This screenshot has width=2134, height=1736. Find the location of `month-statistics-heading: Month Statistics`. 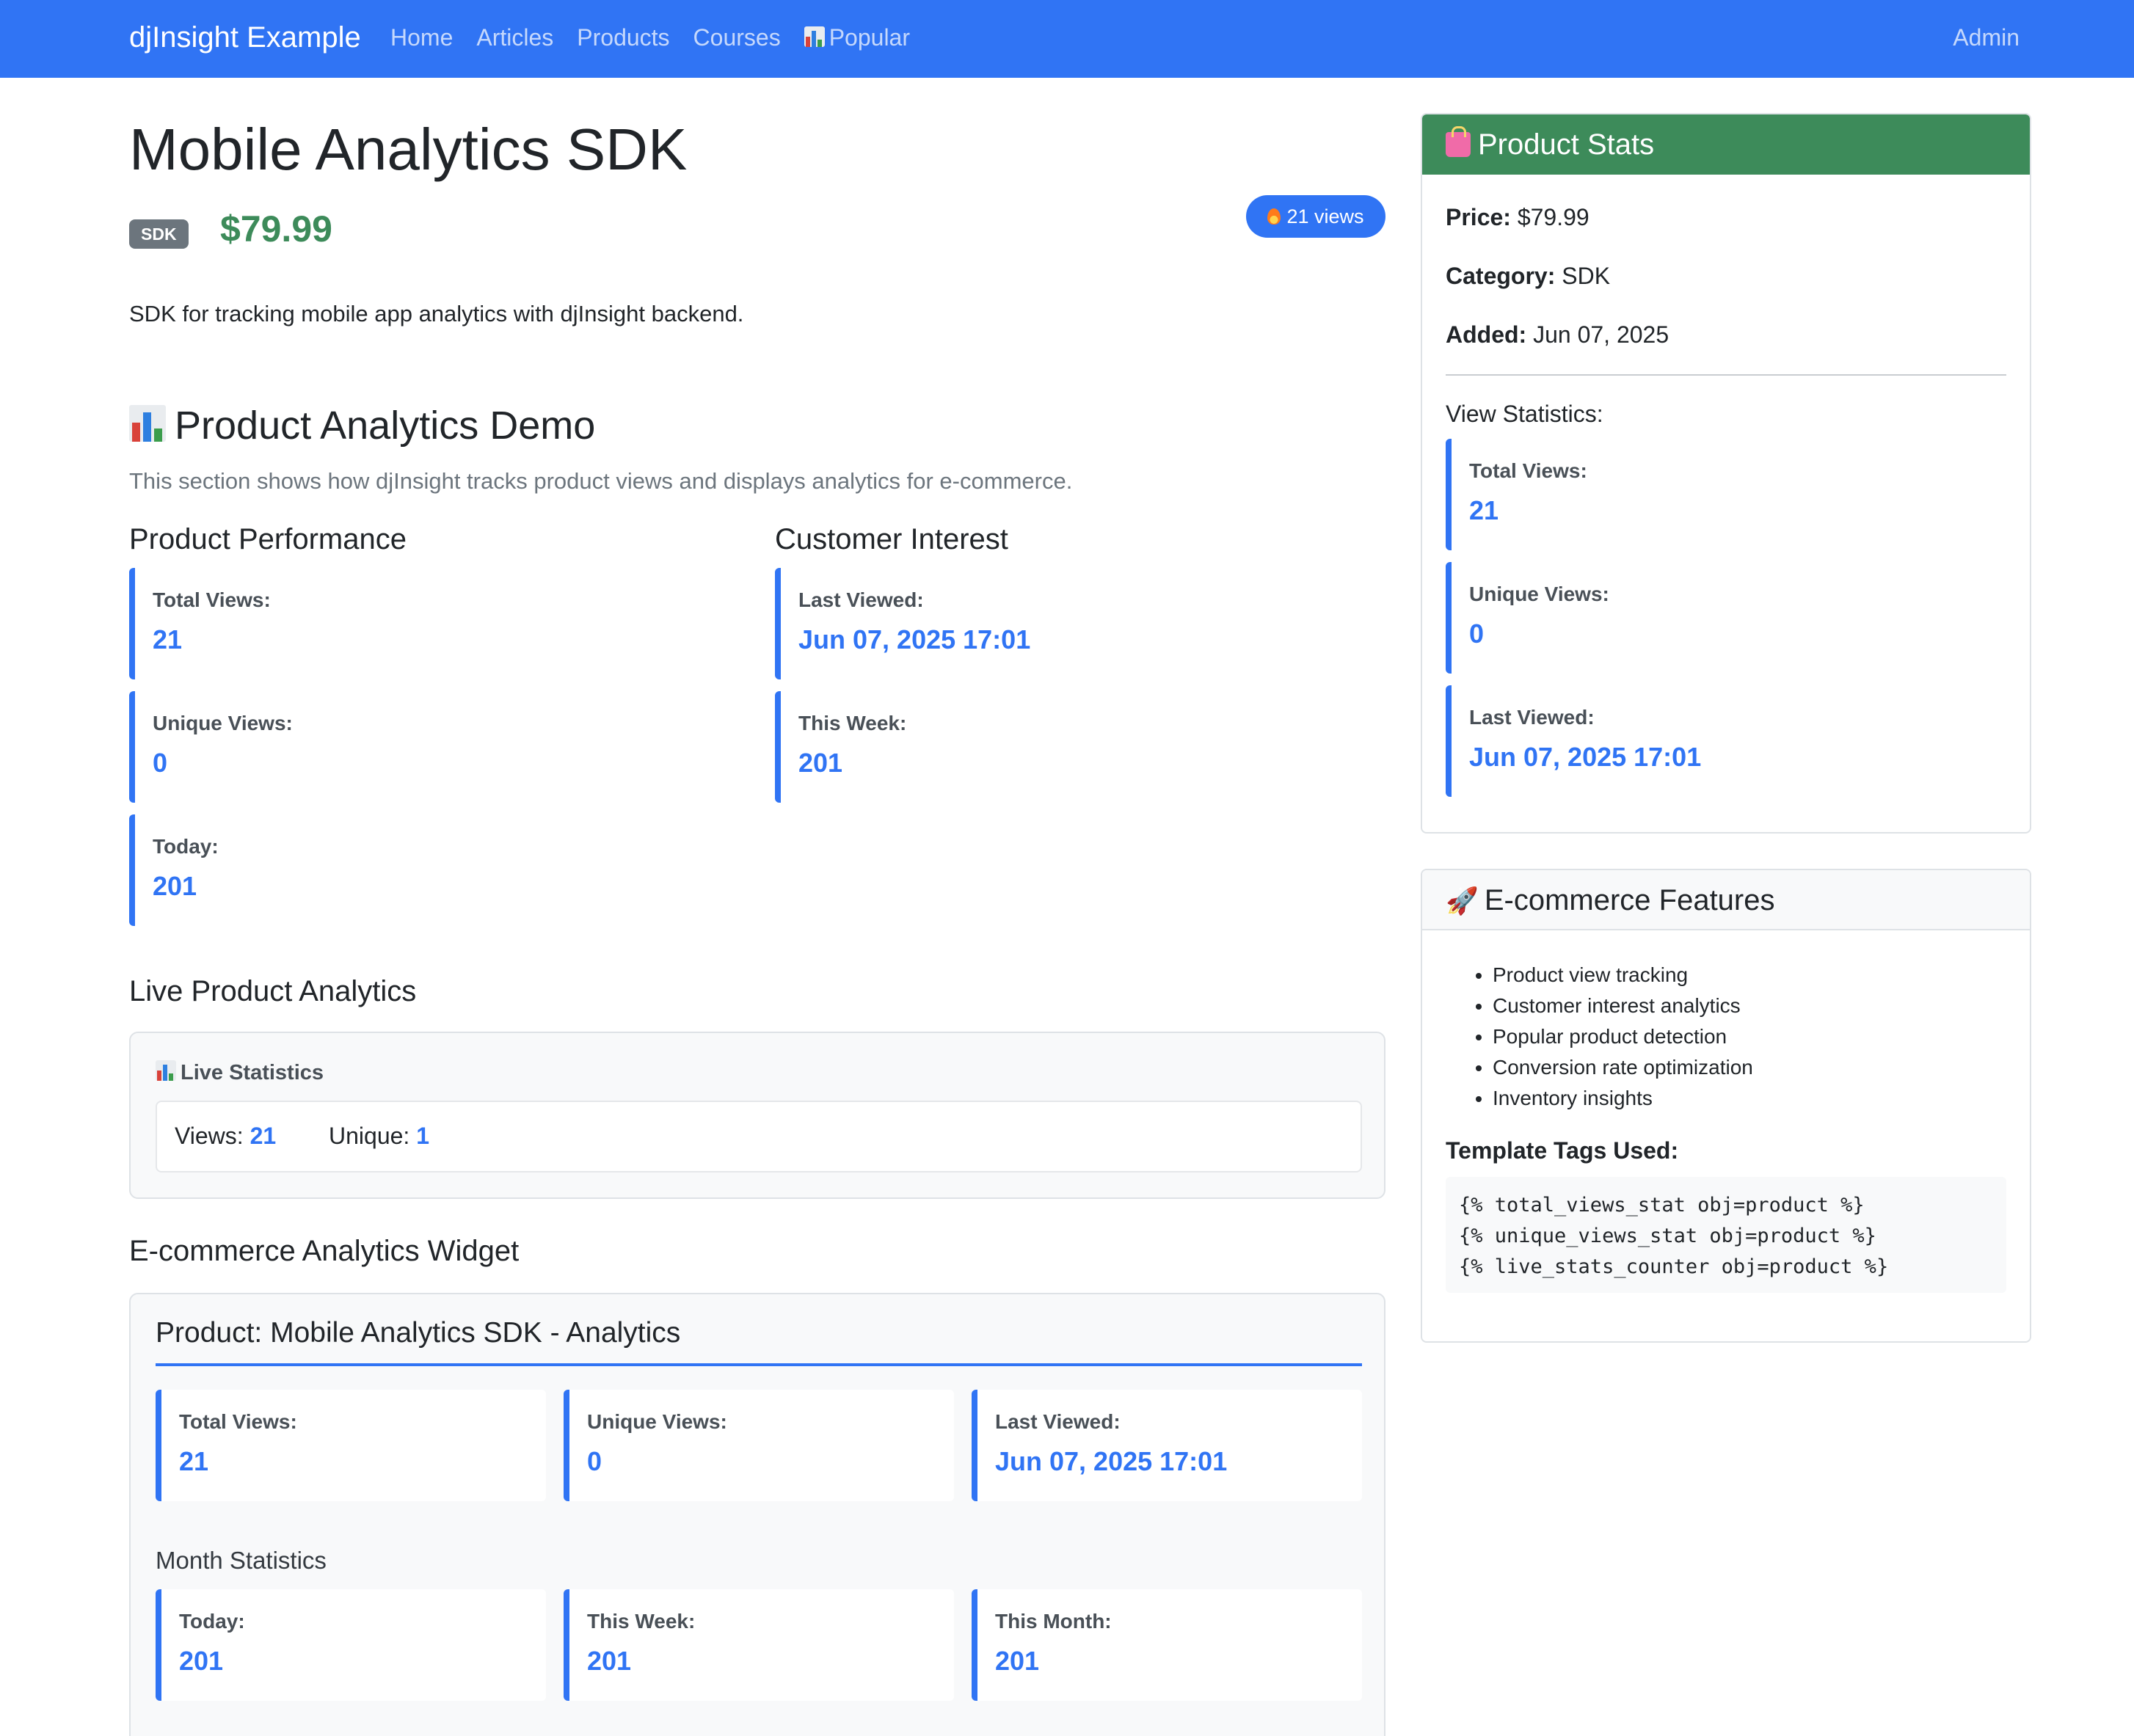

month-statistics-heading: Month Statistics is located at coordinates (242, 1560).